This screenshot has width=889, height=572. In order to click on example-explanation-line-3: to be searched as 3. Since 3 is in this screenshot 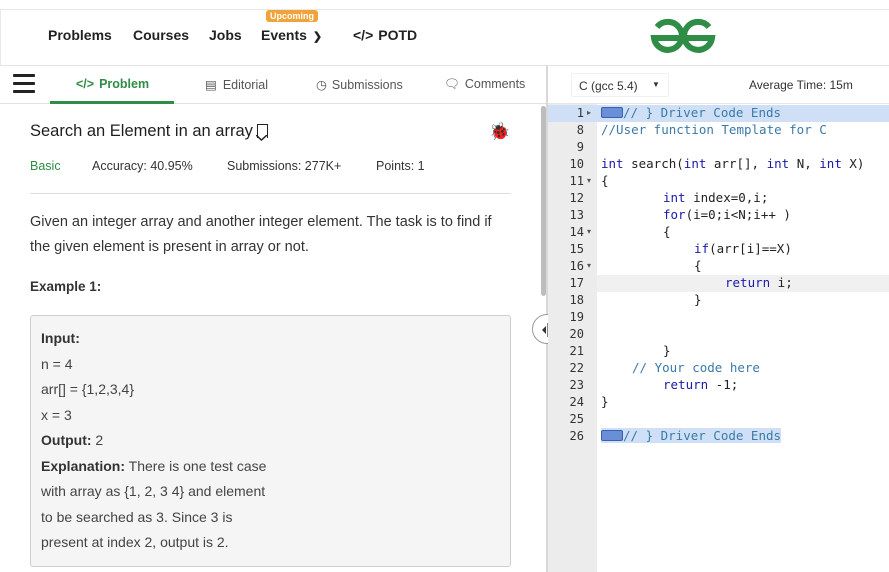, I will do `click(137, 517)`.